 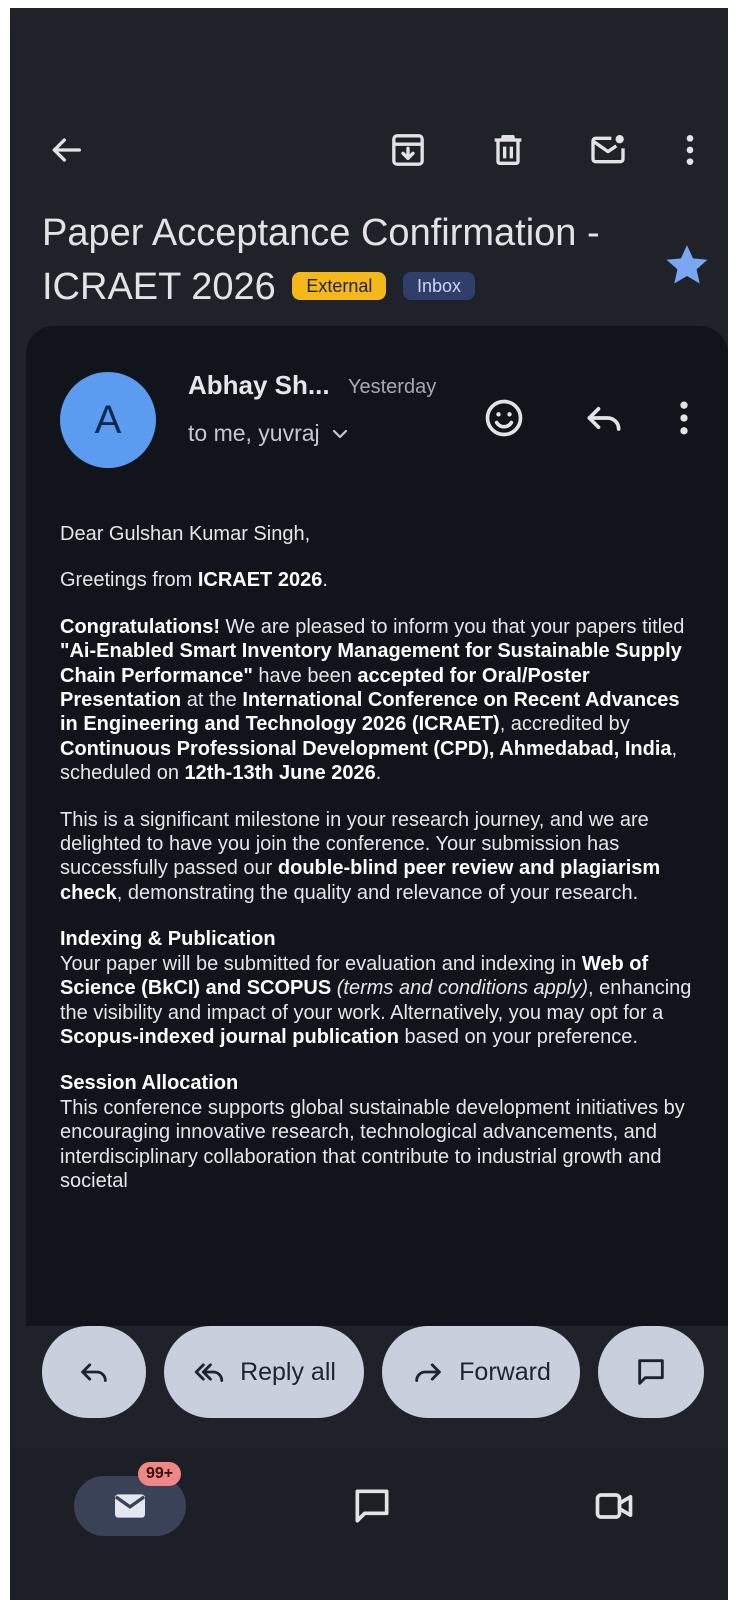 What do you see at coordinates (564, 724) in the screenshot?
I see `text: , accredited by` at bounding box center [564, 724].